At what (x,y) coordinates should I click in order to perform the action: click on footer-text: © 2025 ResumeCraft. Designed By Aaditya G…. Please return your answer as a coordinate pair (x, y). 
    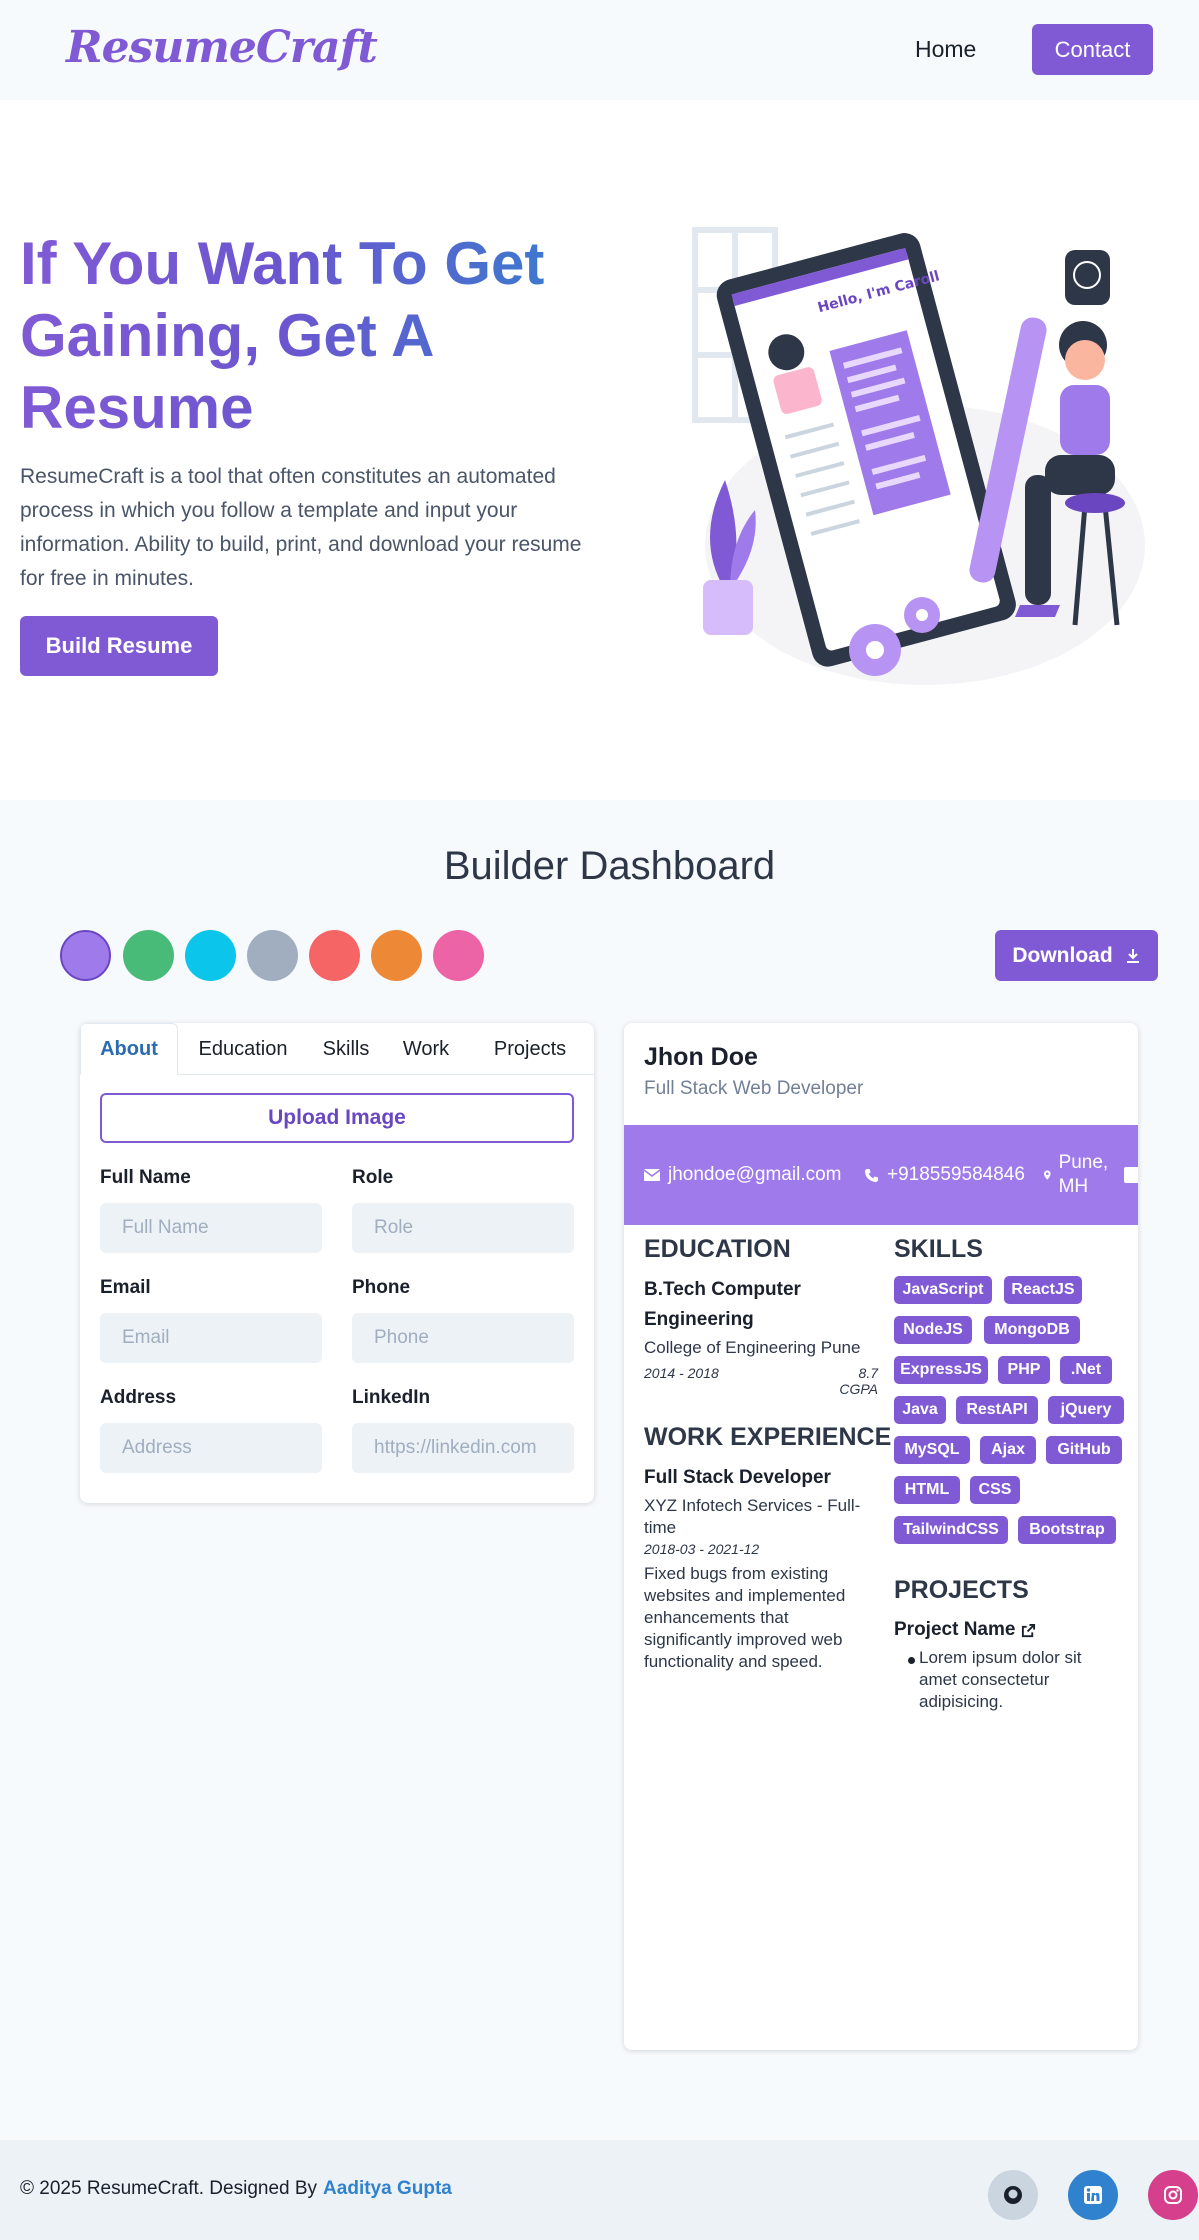
    Looking at the image, I should click on (236, 2189).